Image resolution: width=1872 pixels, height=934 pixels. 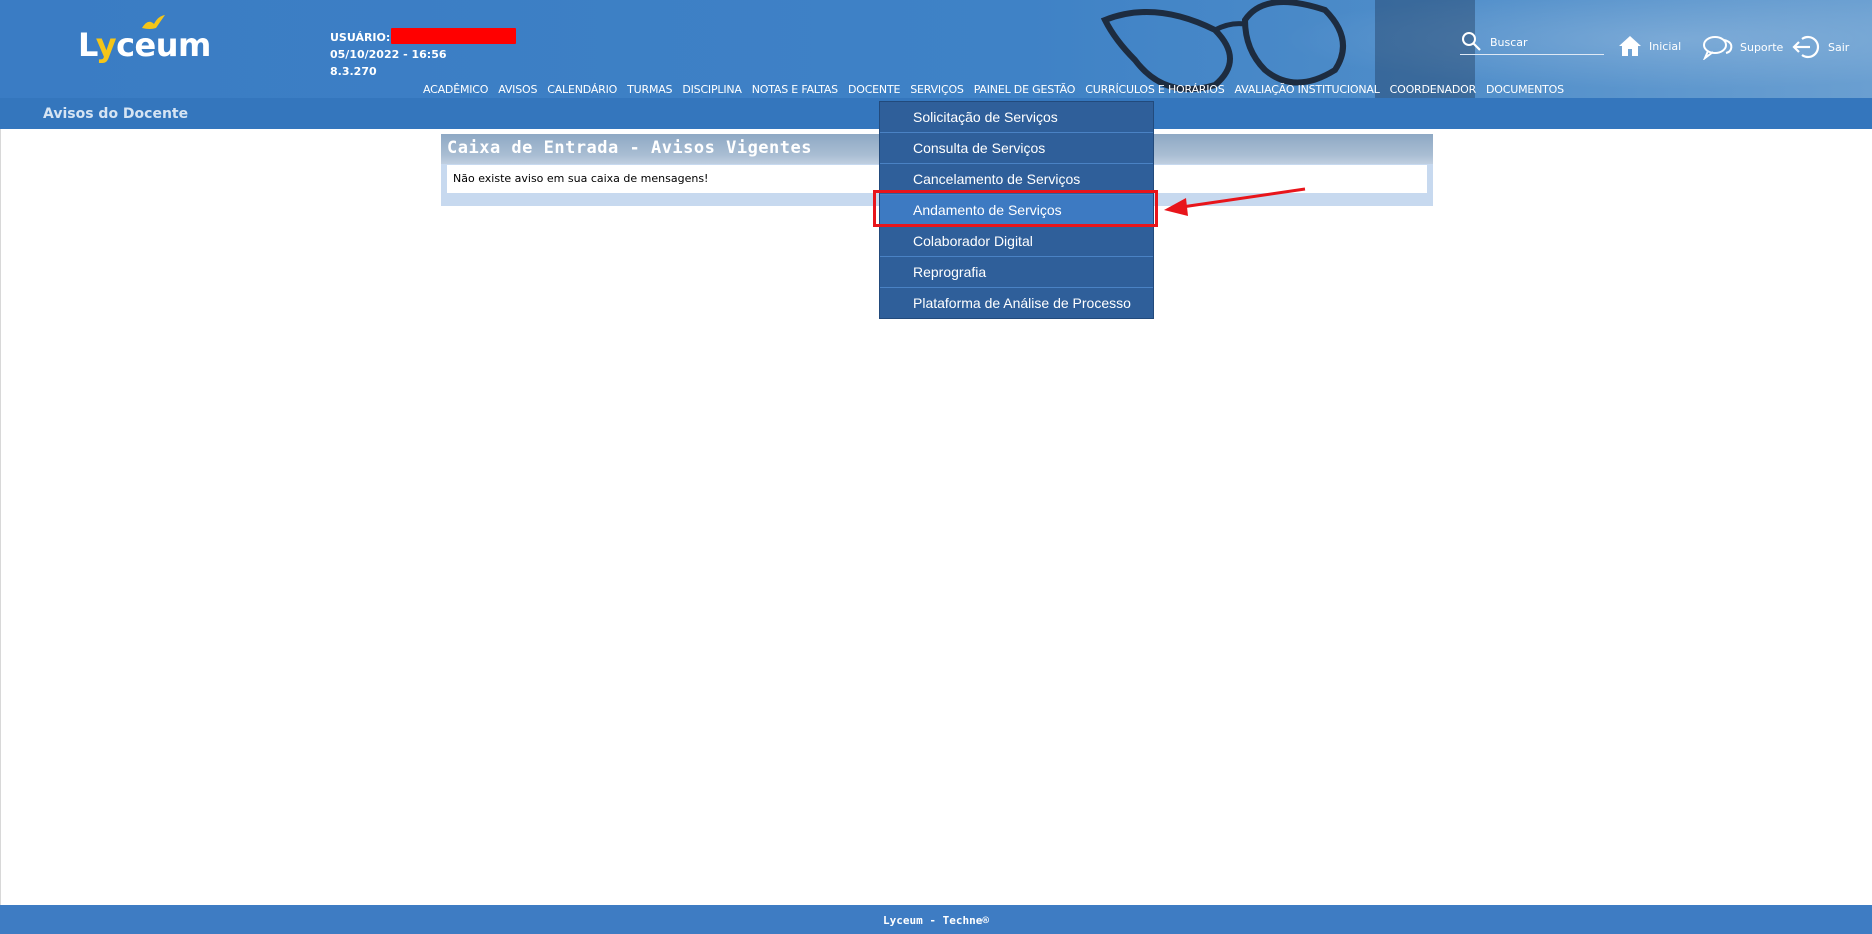 I want to click on support-link: Suporte, so click(x=1742, y=47).